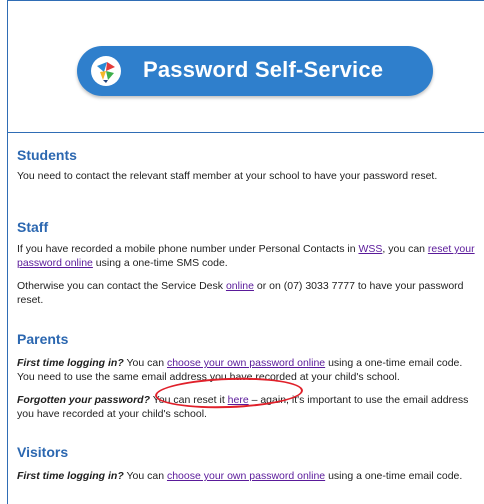  What do you see at coordinates (160, 263) in the screenshot?
I see `staff-p1-after: using a one-time SMS code.` at bounding box center [160, 263].